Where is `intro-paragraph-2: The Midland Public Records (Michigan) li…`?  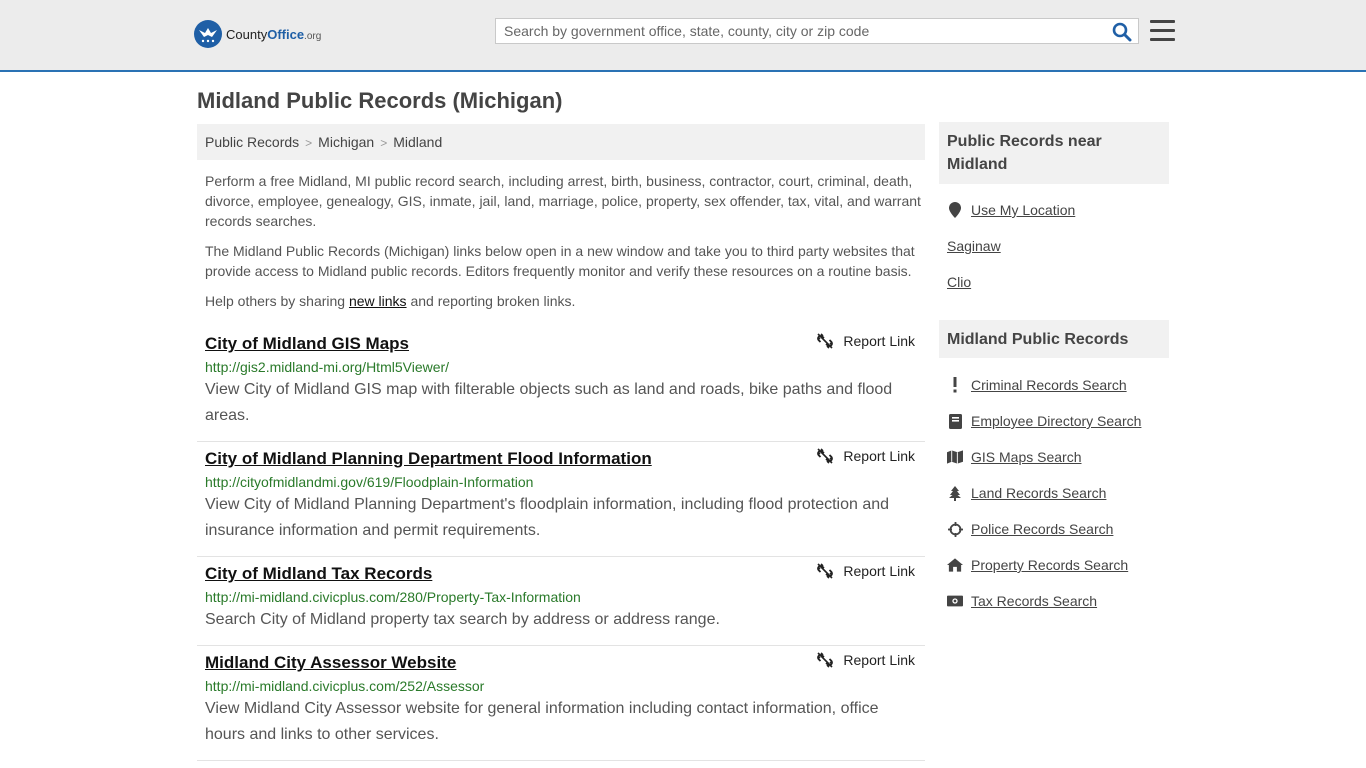
intro-paragraph-2: The Midland Public Records (Michigan) li… is located at coordinates (560, 261).